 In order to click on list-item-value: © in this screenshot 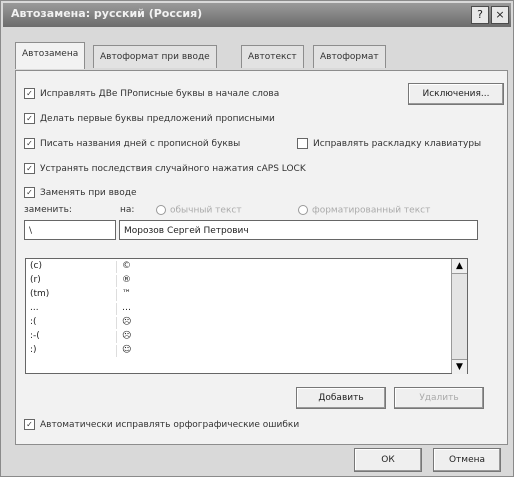, I will do `click(126, 266)`.